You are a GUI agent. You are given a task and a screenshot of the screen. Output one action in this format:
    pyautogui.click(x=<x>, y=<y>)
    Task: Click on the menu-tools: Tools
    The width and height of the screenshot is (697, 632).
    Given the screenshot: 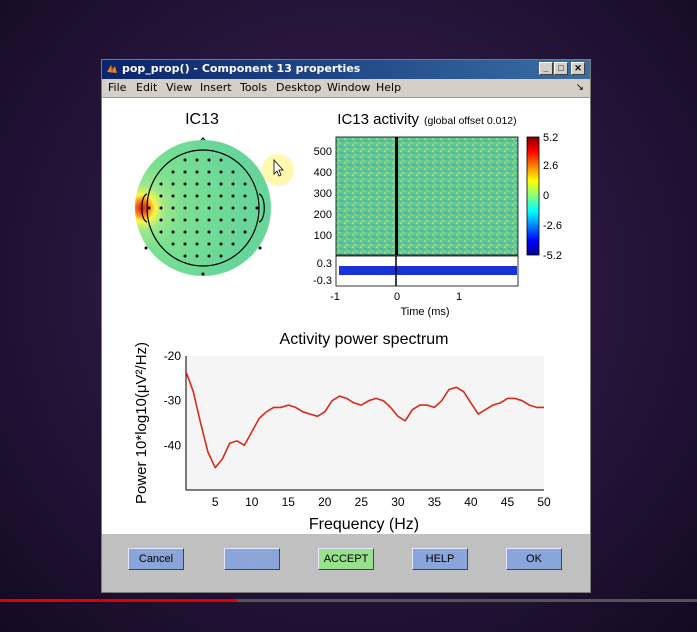 What is the action you would take?
    pyautogui.click(x=253, y=87)
    